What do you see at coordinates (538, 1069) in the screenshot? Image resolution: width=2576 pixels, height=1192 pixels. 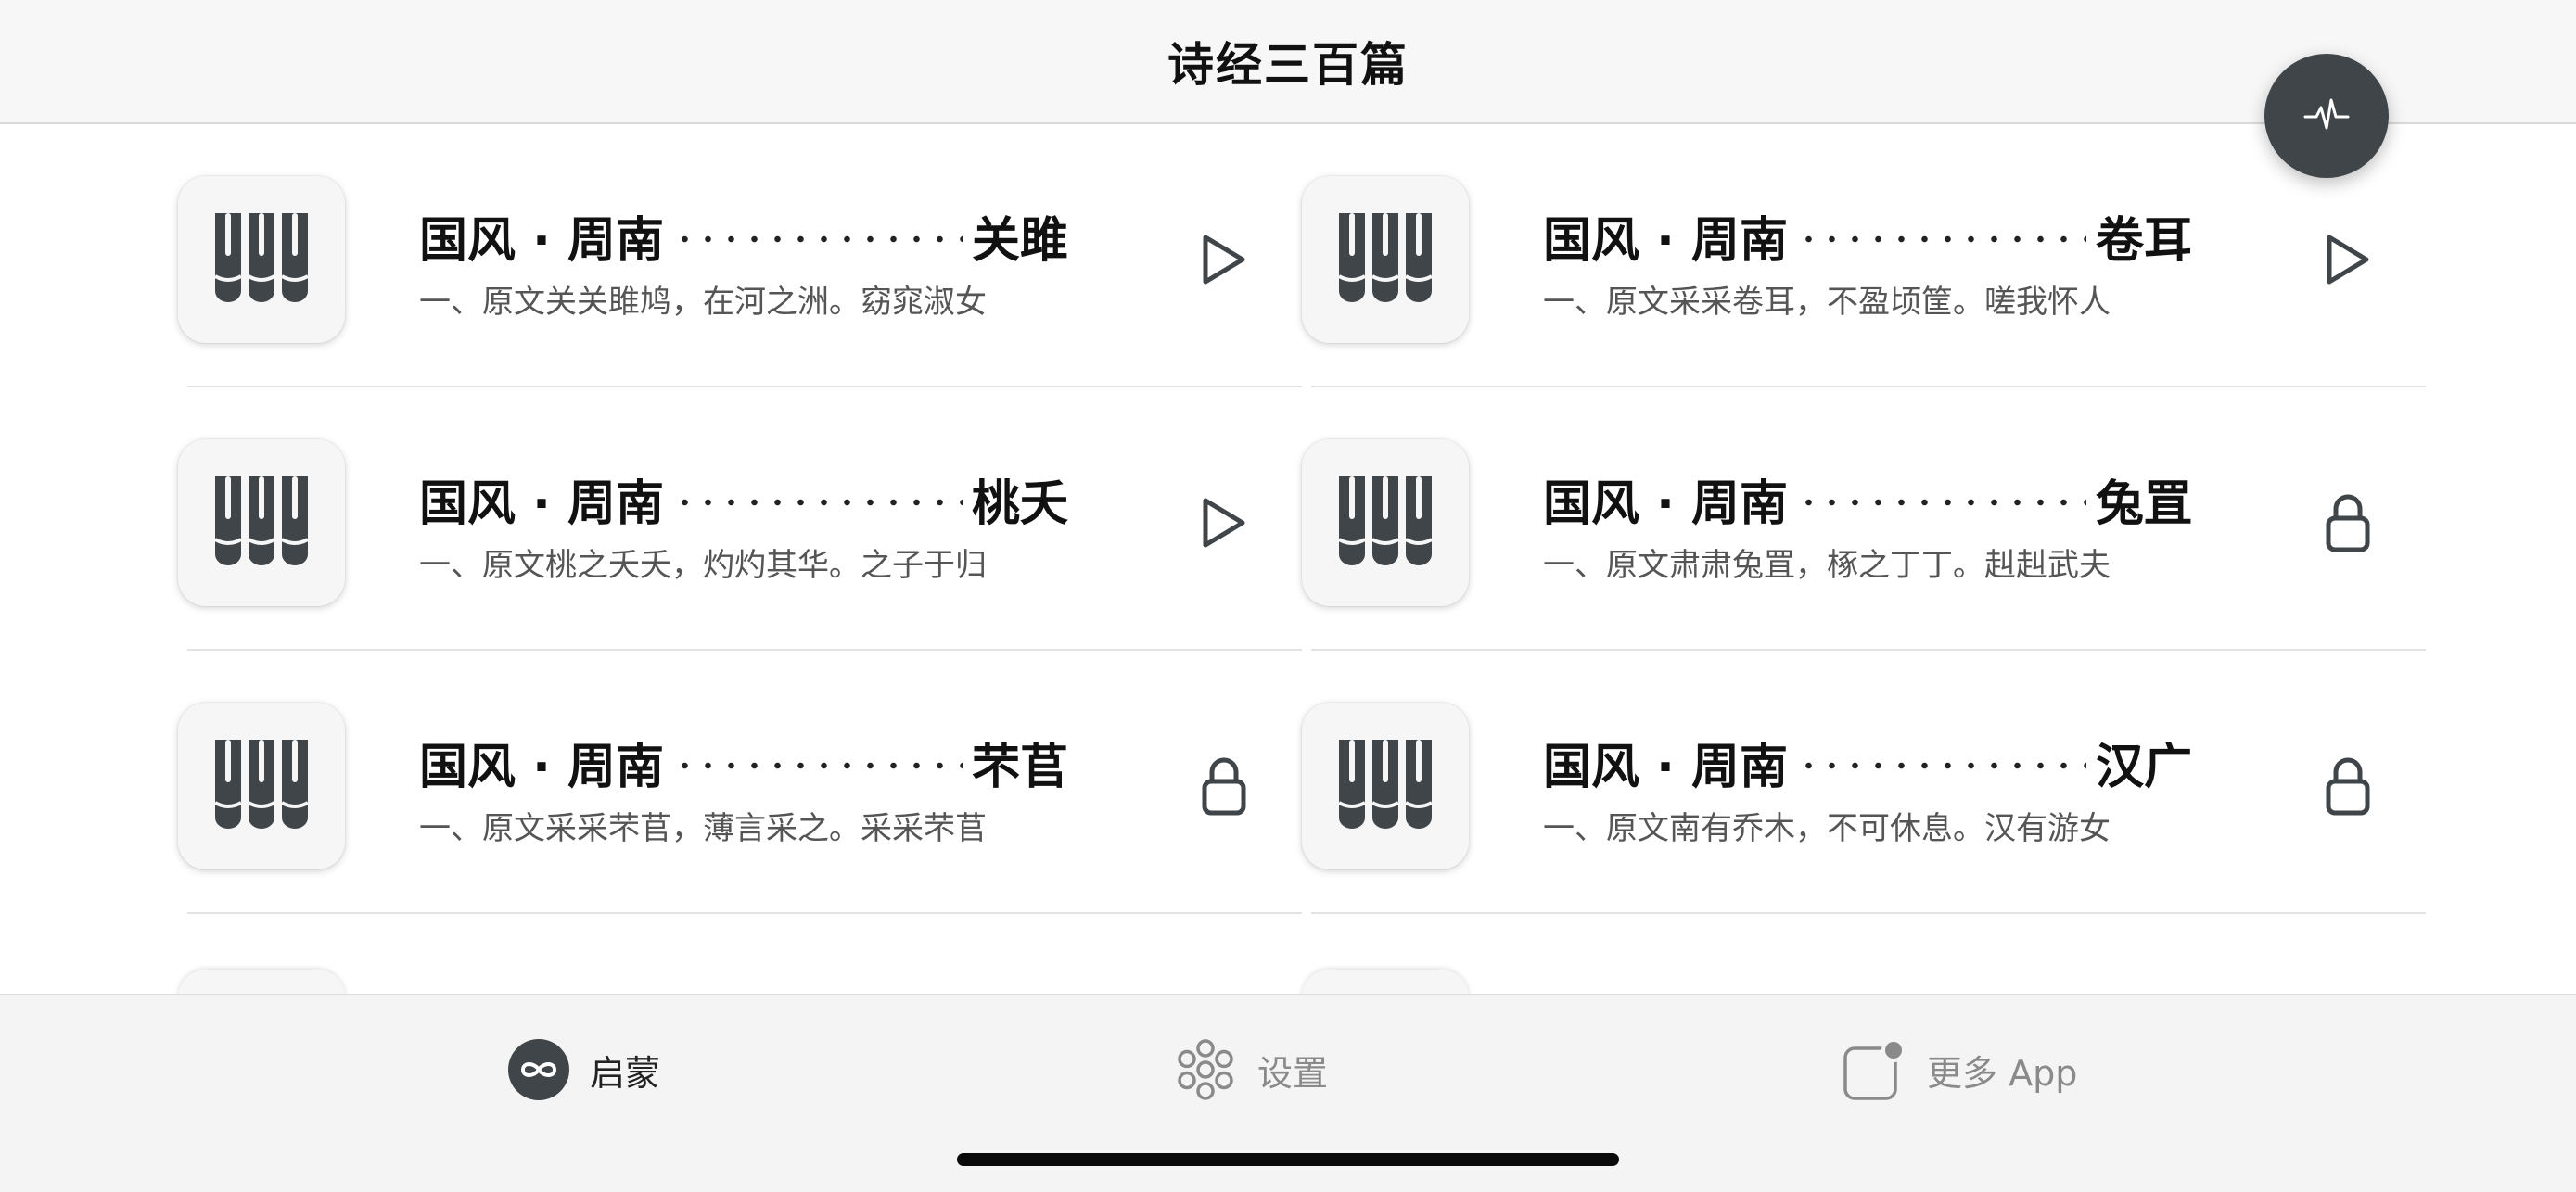 I see `infinity-icon` at bounding box center [538, 1069].